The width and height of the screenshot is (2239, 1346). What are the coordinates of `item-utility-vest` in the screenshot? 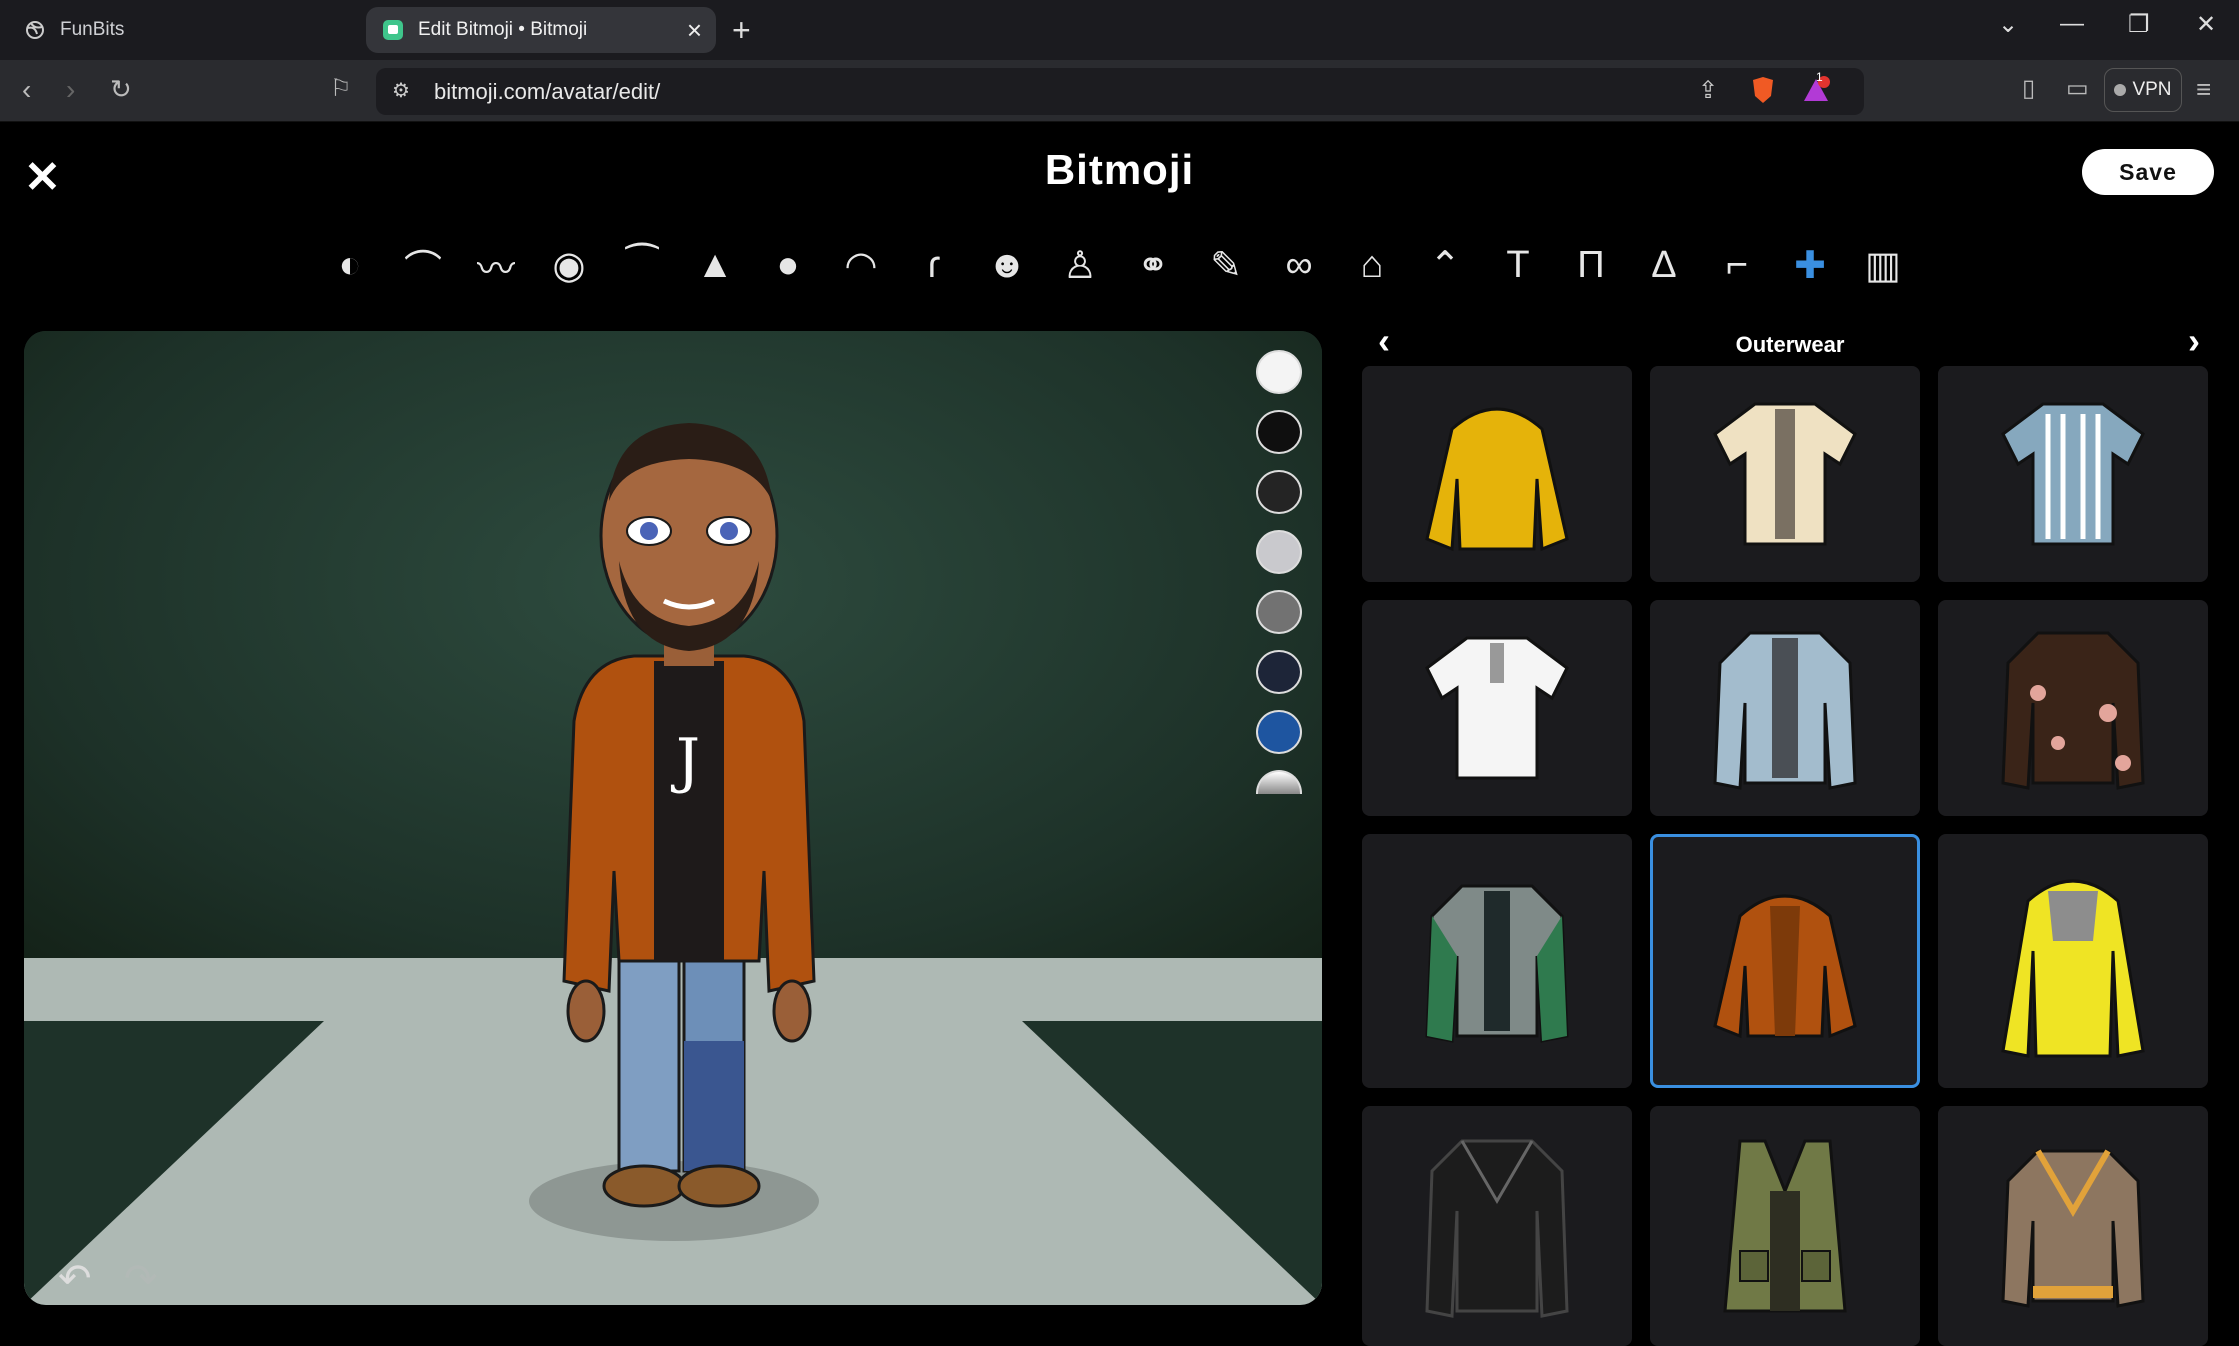 It's located at (1785, 1226).